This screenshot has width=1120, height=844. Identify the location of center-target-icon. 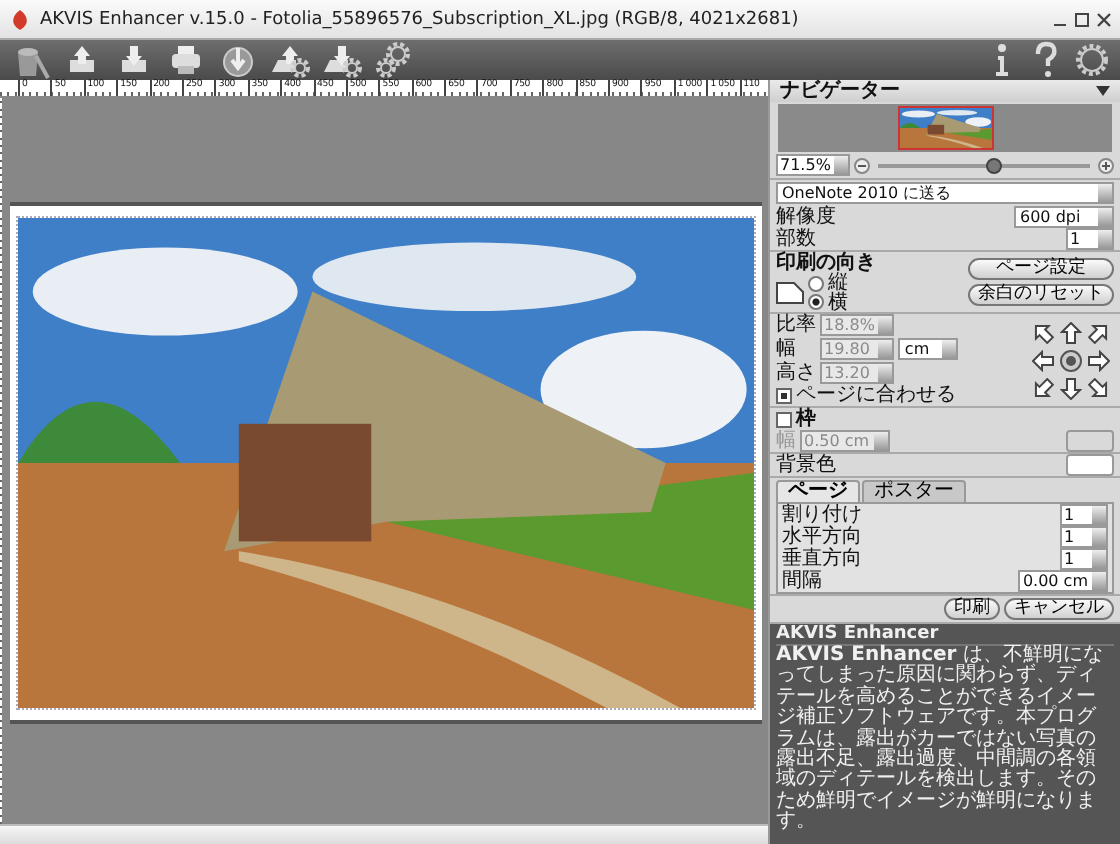
(1071, 360).